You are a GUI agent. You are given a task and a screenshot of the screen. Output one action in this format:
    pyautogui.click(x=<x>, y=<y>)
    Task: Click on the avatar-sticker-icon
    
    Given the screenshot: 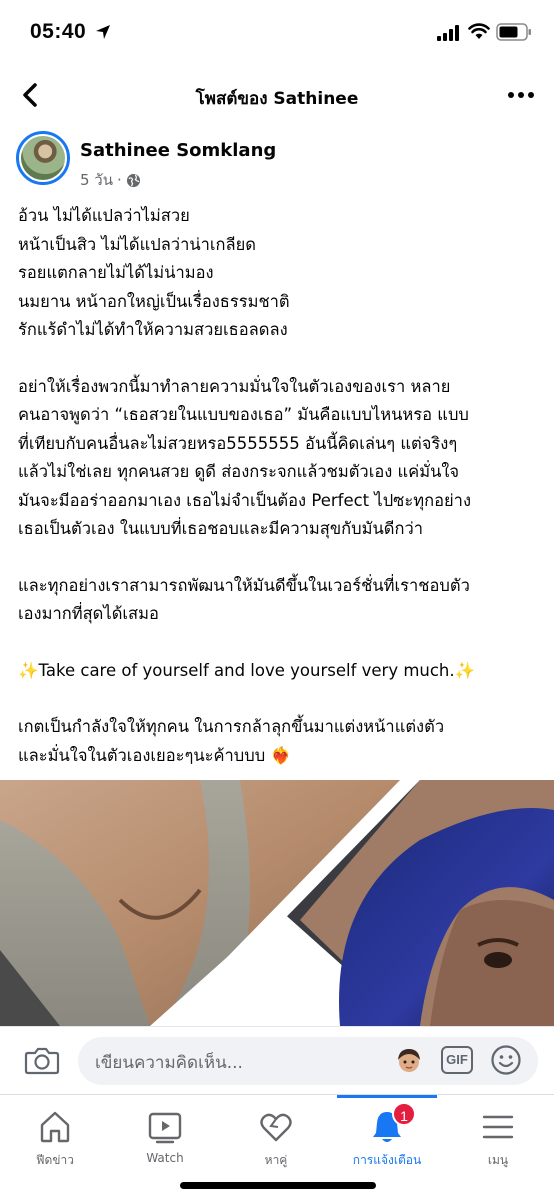 What is the action you would take?
    pyautogui.click(x=409, y=1060)
    